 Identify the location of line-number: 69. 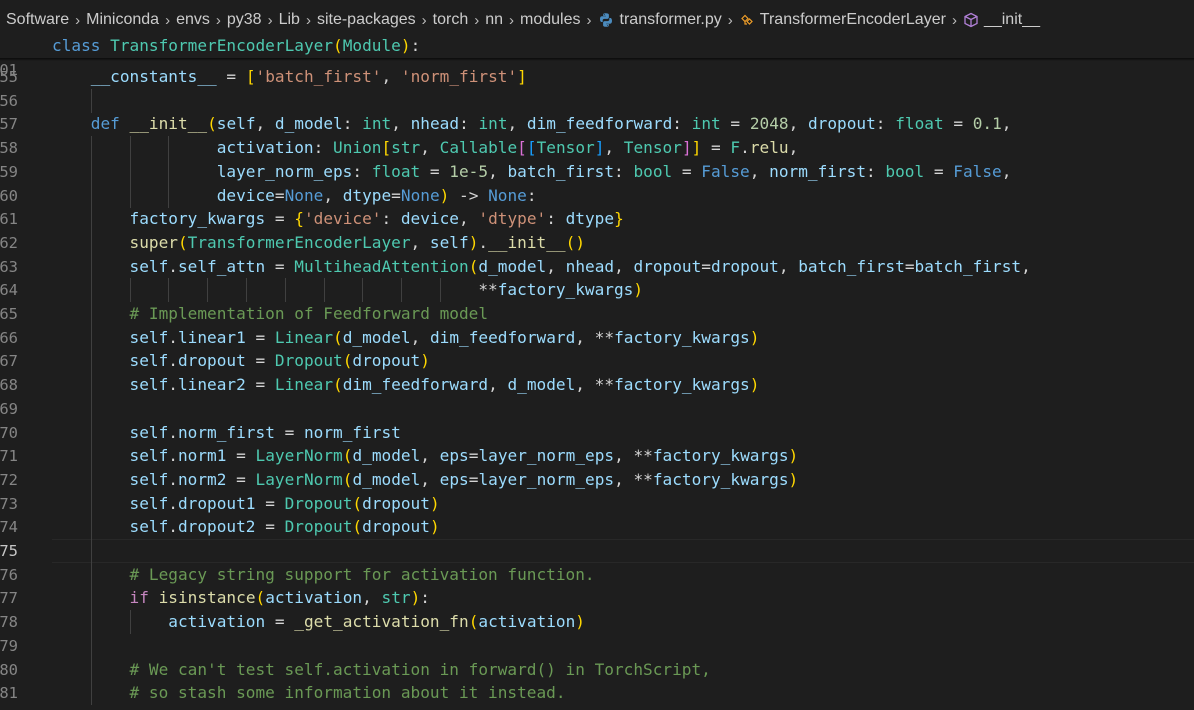
(9, 408).